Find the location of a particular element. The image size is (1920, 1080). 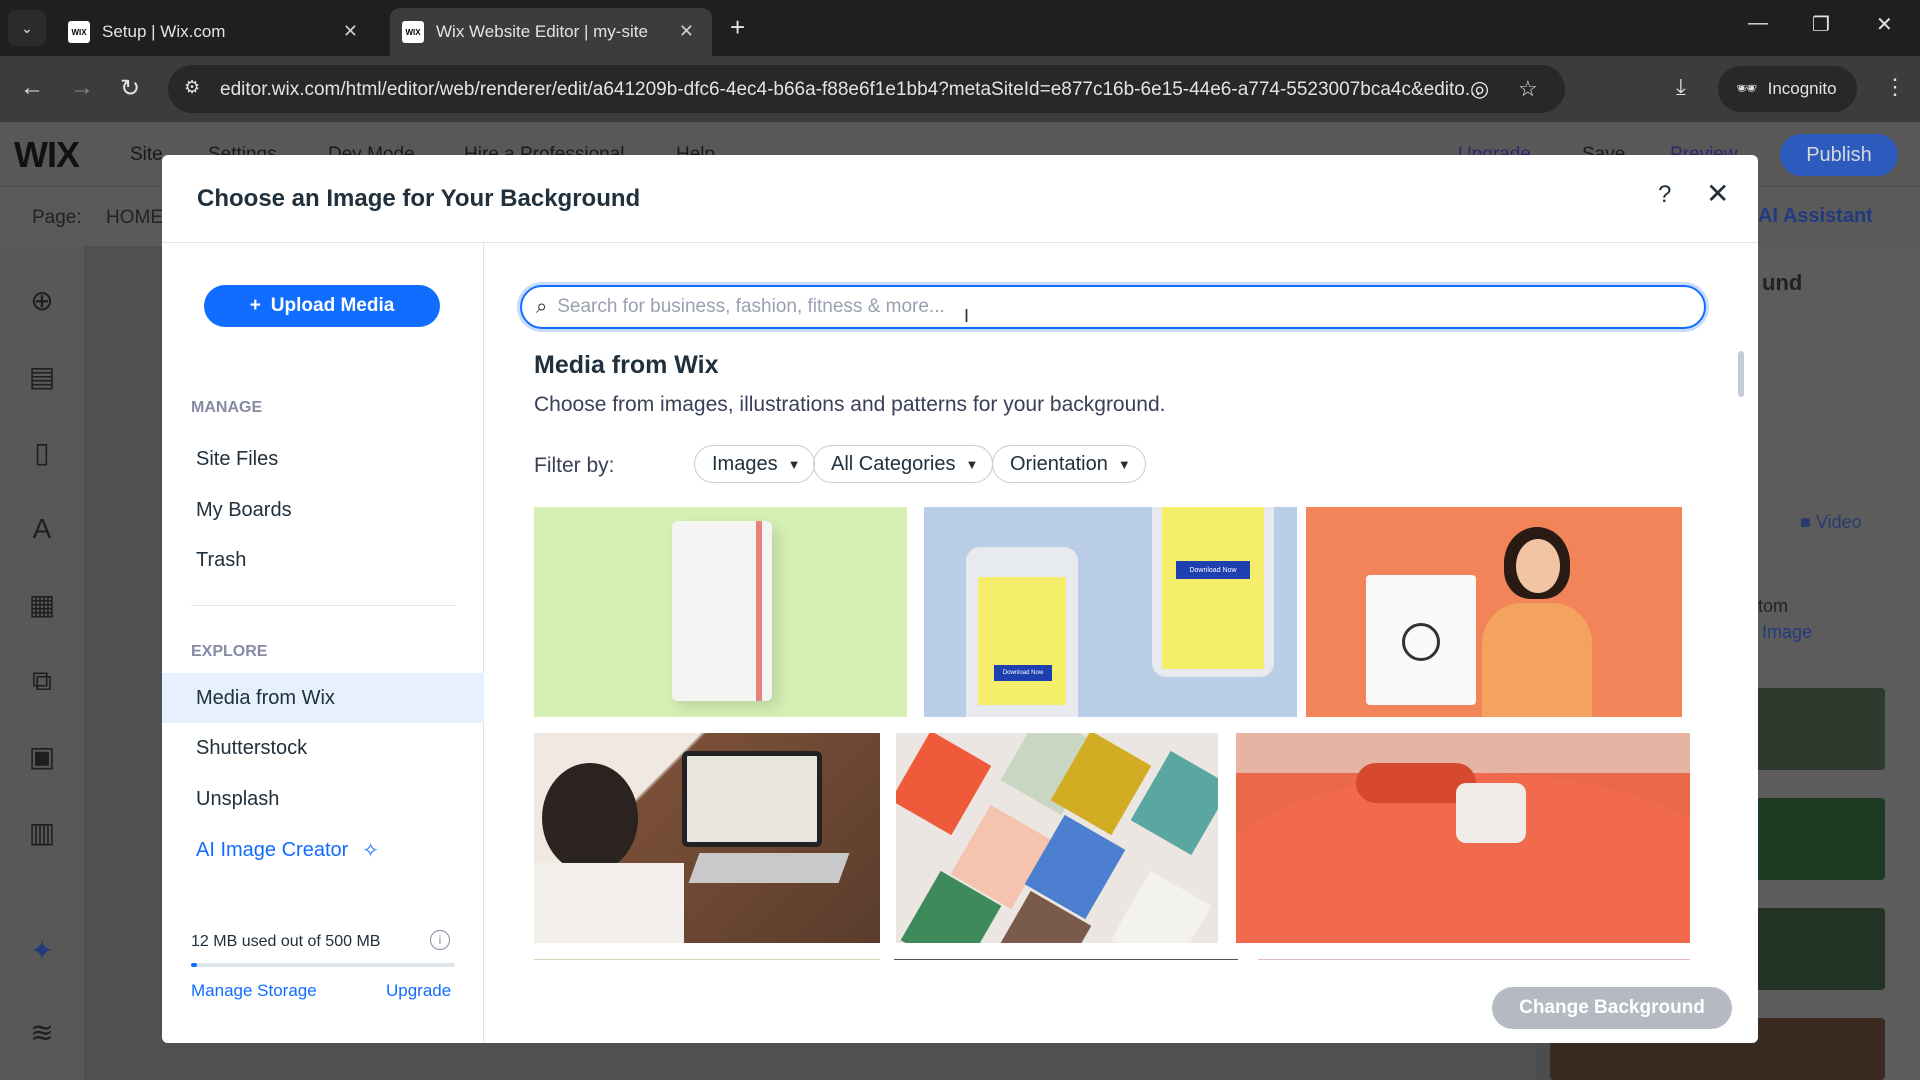

browser-tab-editor: WIX Wix Website Editor | my-site ✕ is located at coordinates (551, 32).